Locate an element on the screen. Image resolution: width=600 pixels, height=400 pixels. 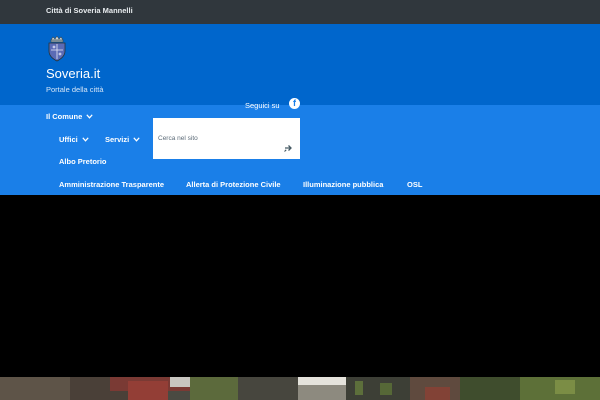
search-input is located at coordinates (217, 138).